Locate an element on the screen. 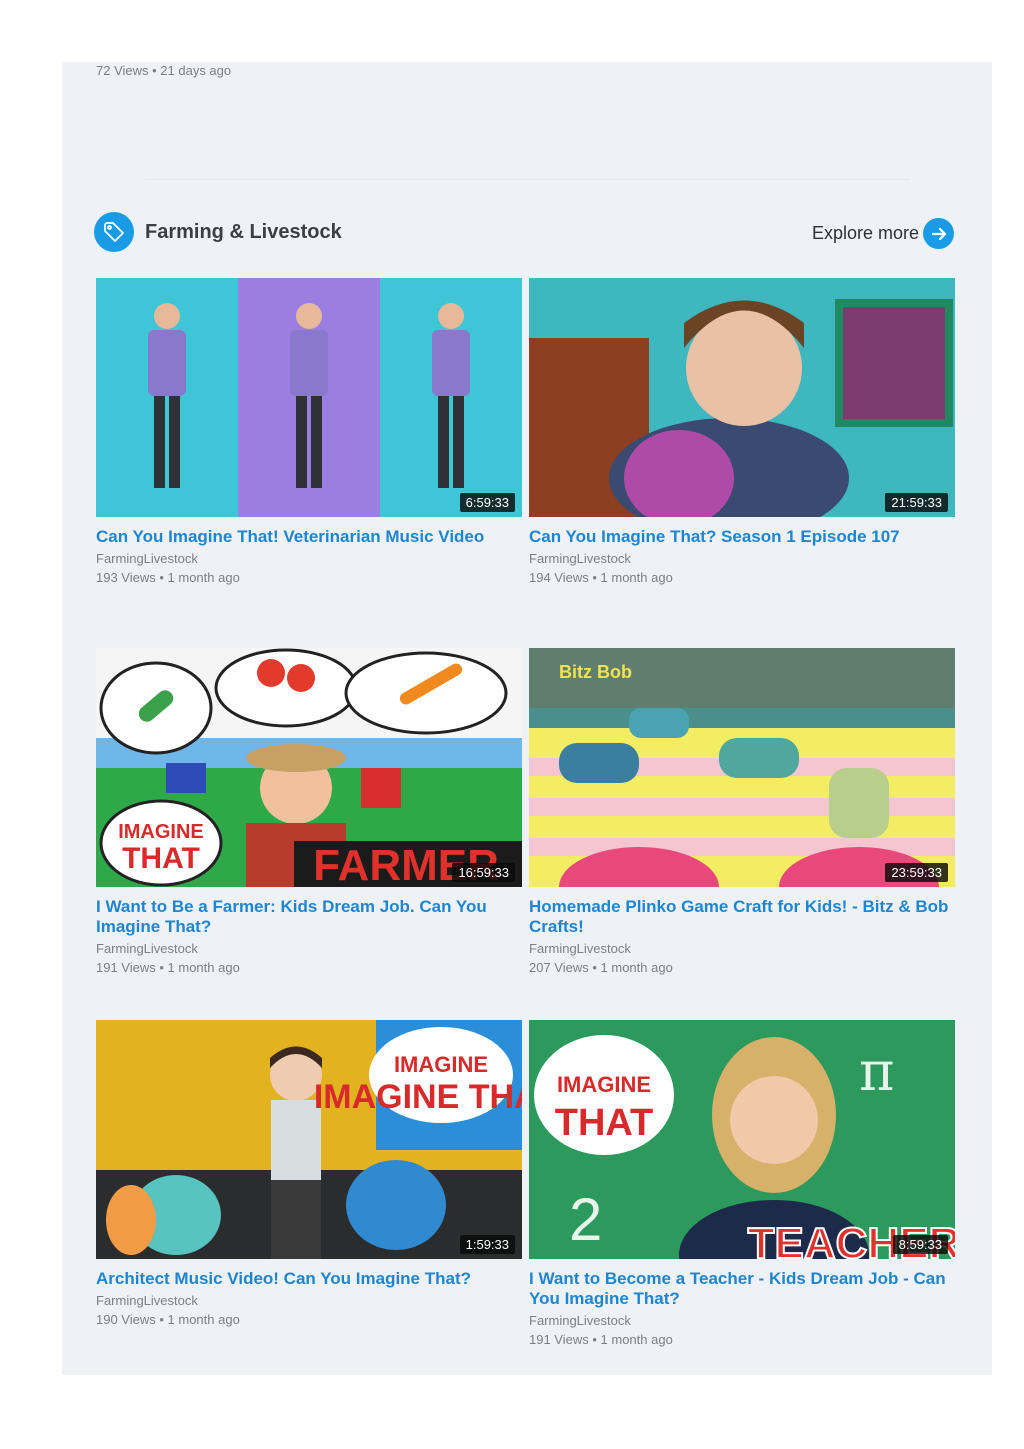 This screenshot has width=1024, height=1449. section-title: Farming & Livestock is located at coordinates (243, 231).